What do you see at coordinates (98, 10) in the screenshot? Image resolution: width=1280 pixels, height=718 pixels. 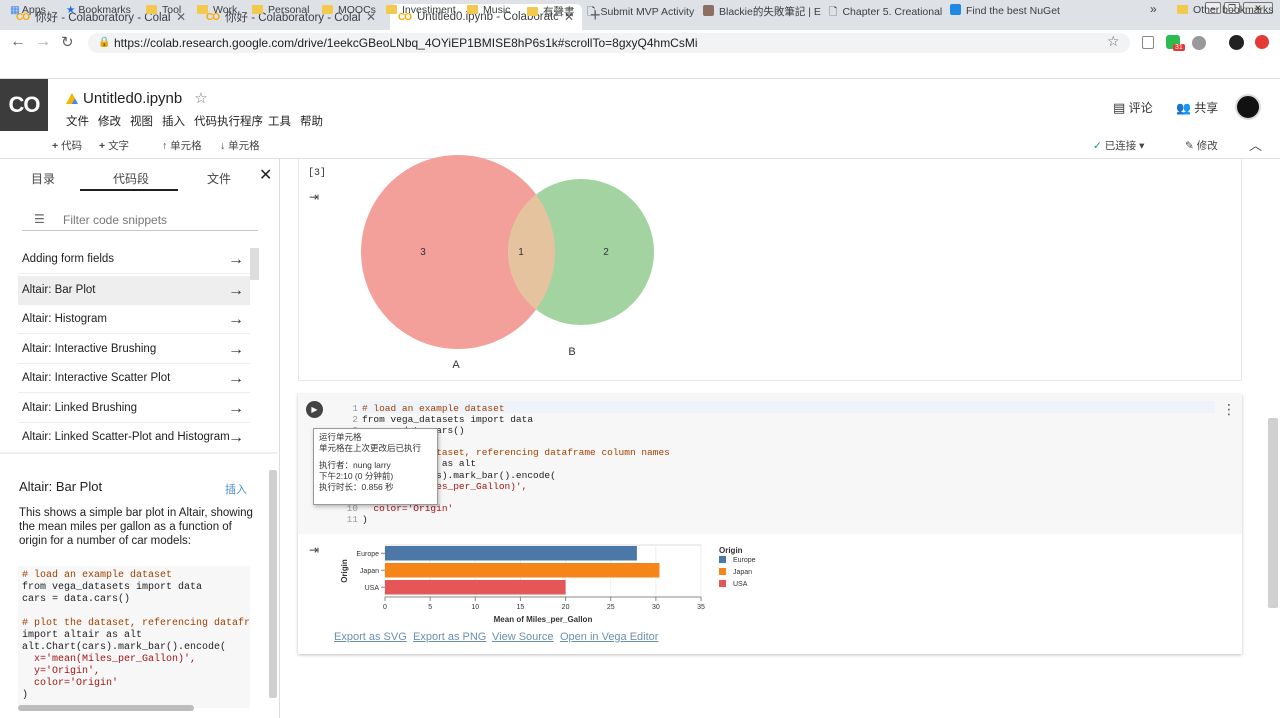 I see `bookmark-bookmarks: ★ Bookmarks` at bounding box center [98, 10].